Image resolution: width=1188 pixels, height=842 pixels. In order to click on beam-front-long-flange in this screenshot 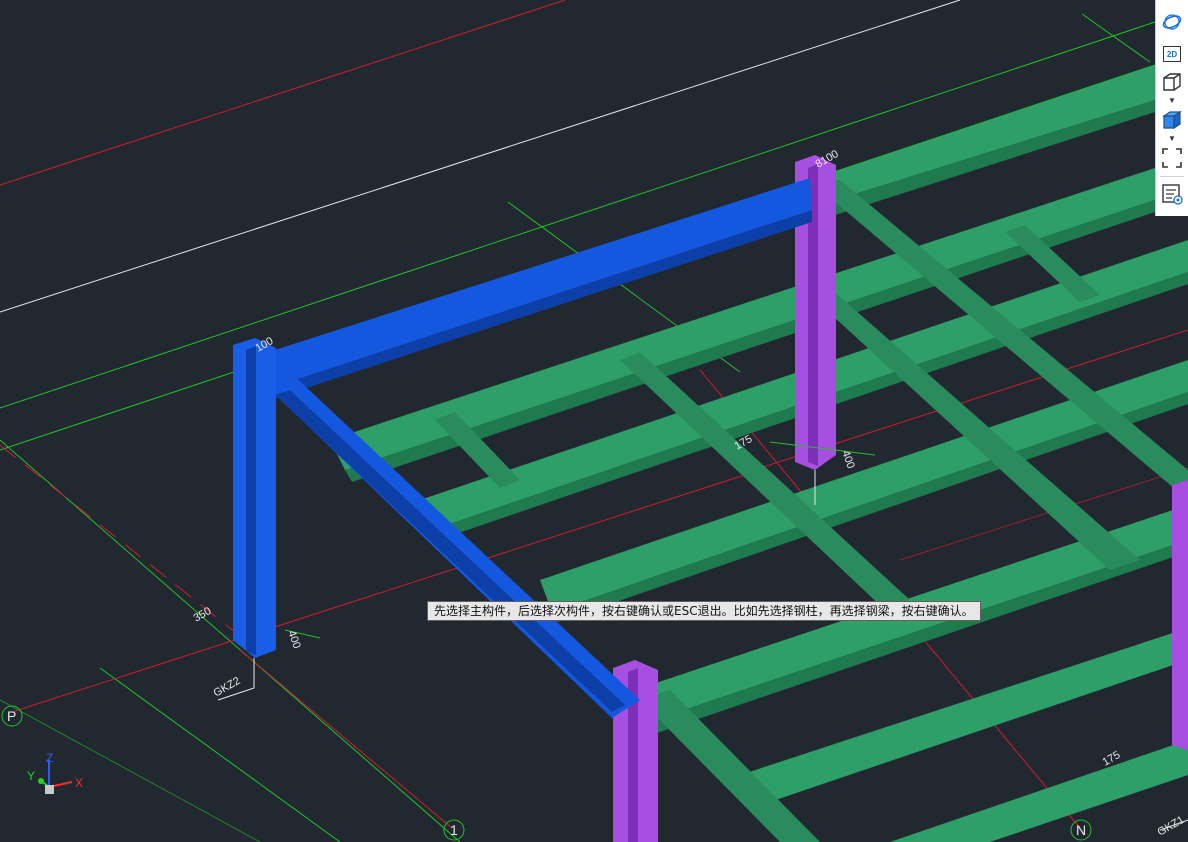, I will do `click(918, 637)`.